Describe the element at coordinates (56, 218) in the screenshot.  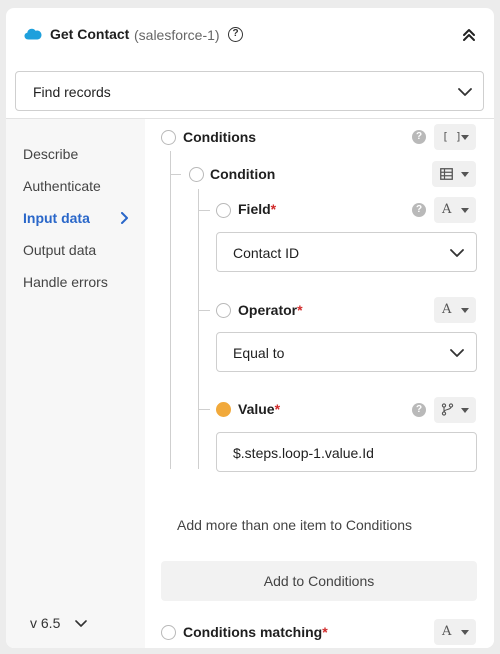
I see `sidebar-item-input-data: Input data` at that location.